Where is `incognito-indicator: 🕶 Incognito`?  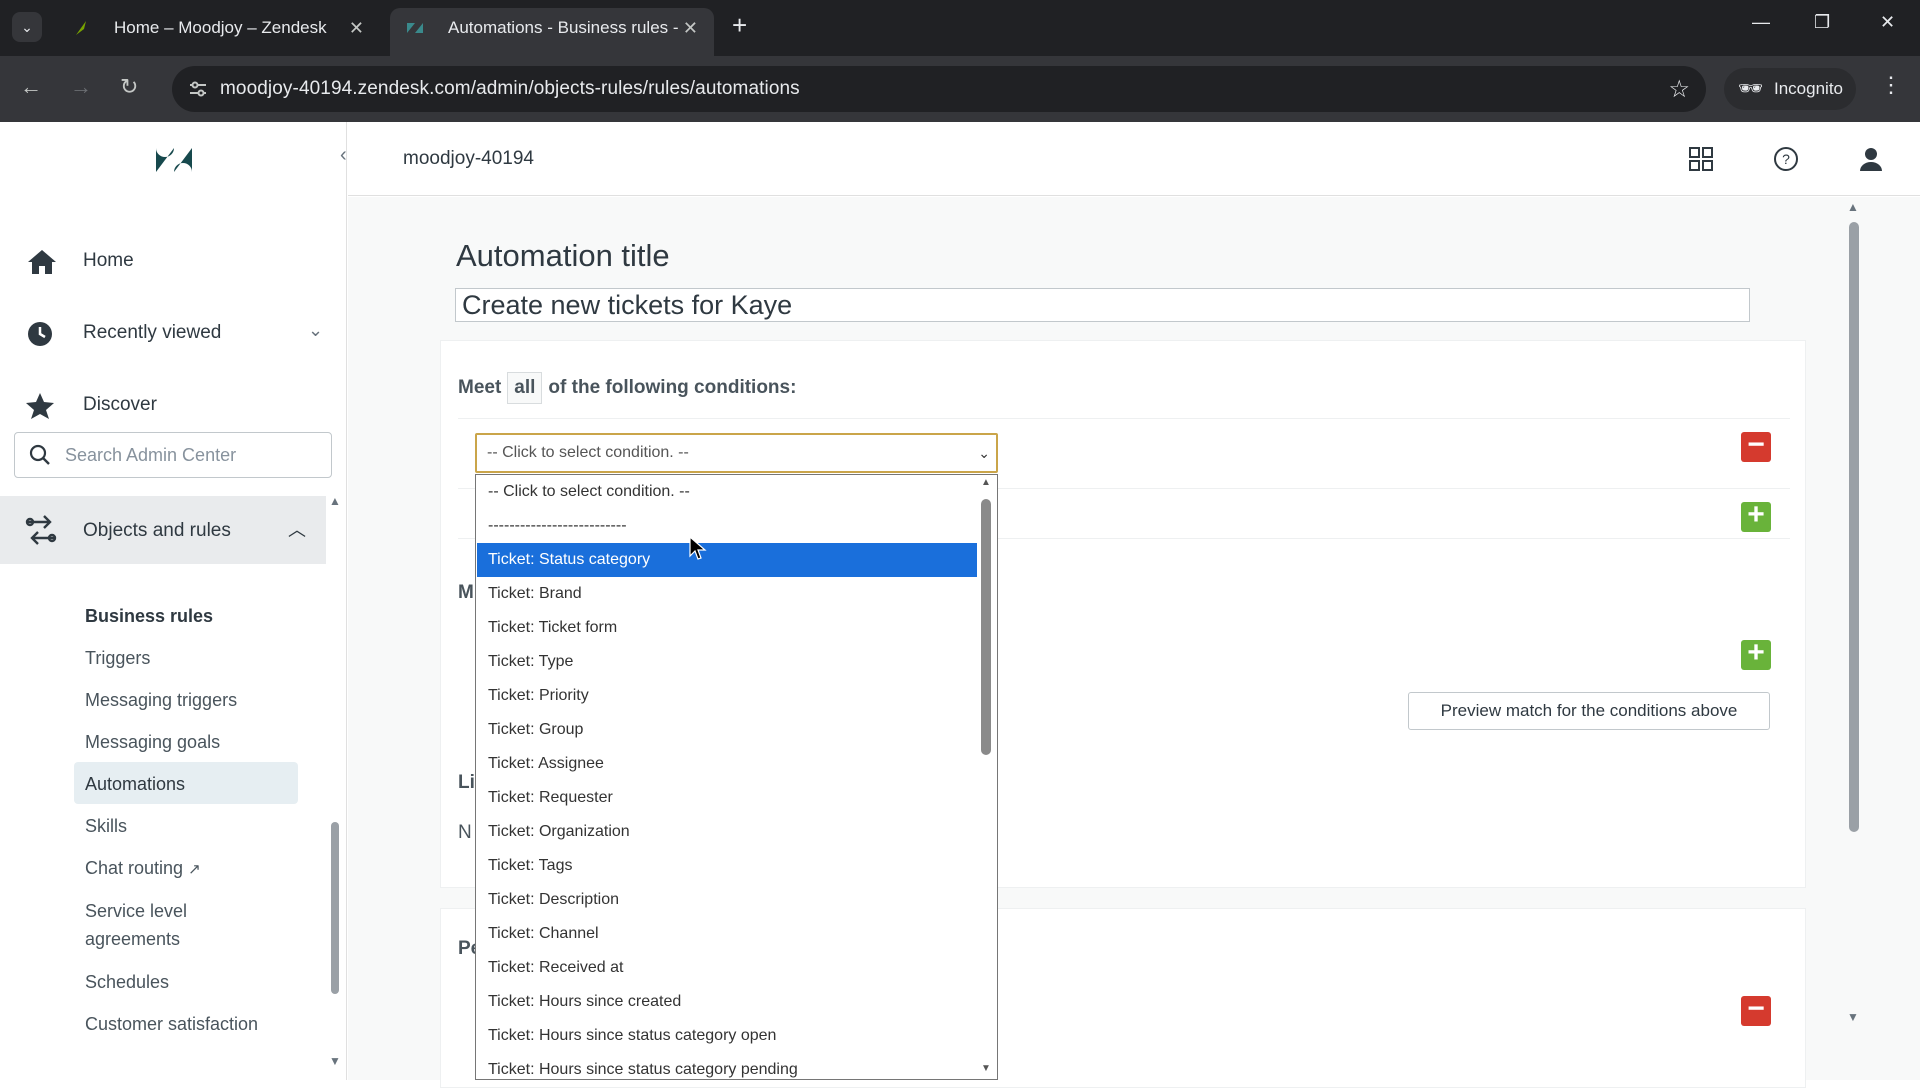
incognito-indicator: 🕶 Incognito is located at coordinates (1790, 89).